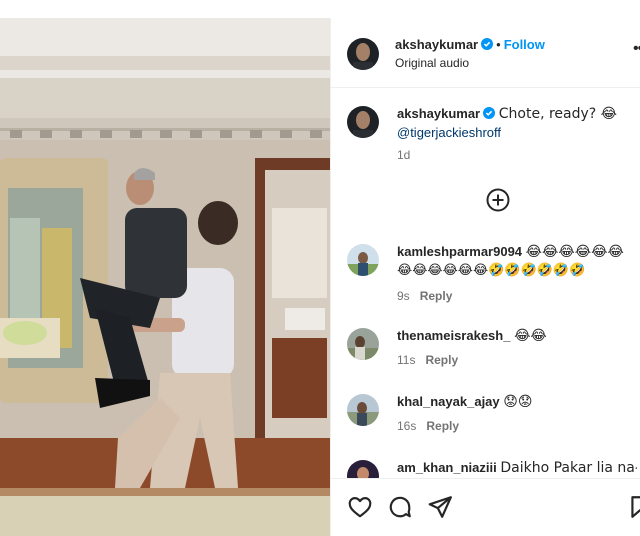 The width and height of the screenshot is (640, 536). What do you see at coordinates (524, 44) in the screenshot?
I see `follow-button: Follow` at bounding box center [524, 44].